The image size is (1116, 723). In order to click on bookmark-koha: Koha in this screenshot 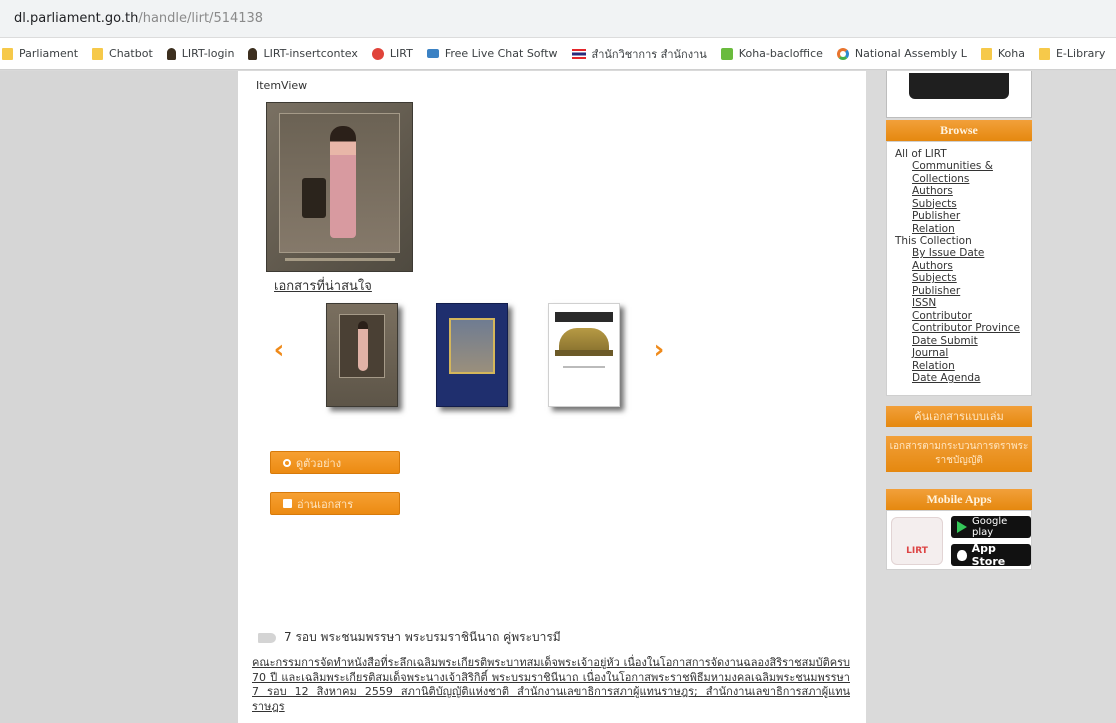, I will do `click(1002, 53)`.